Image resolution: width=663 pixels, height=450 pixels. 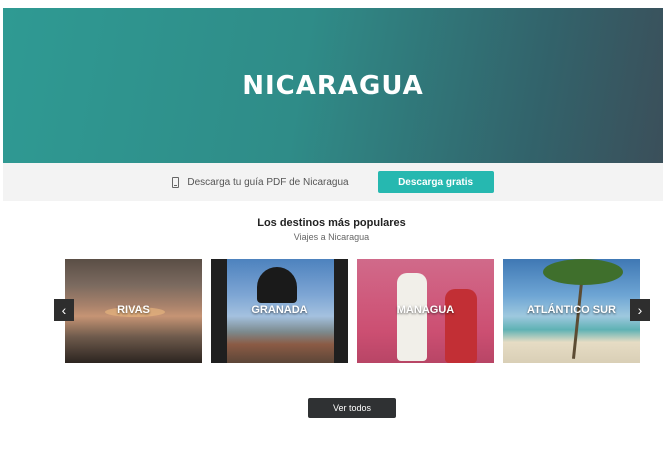 What do you see at coordinates (176, 182) in the screenshot?
I see `phone-icon` at bounding box center [176, 182].